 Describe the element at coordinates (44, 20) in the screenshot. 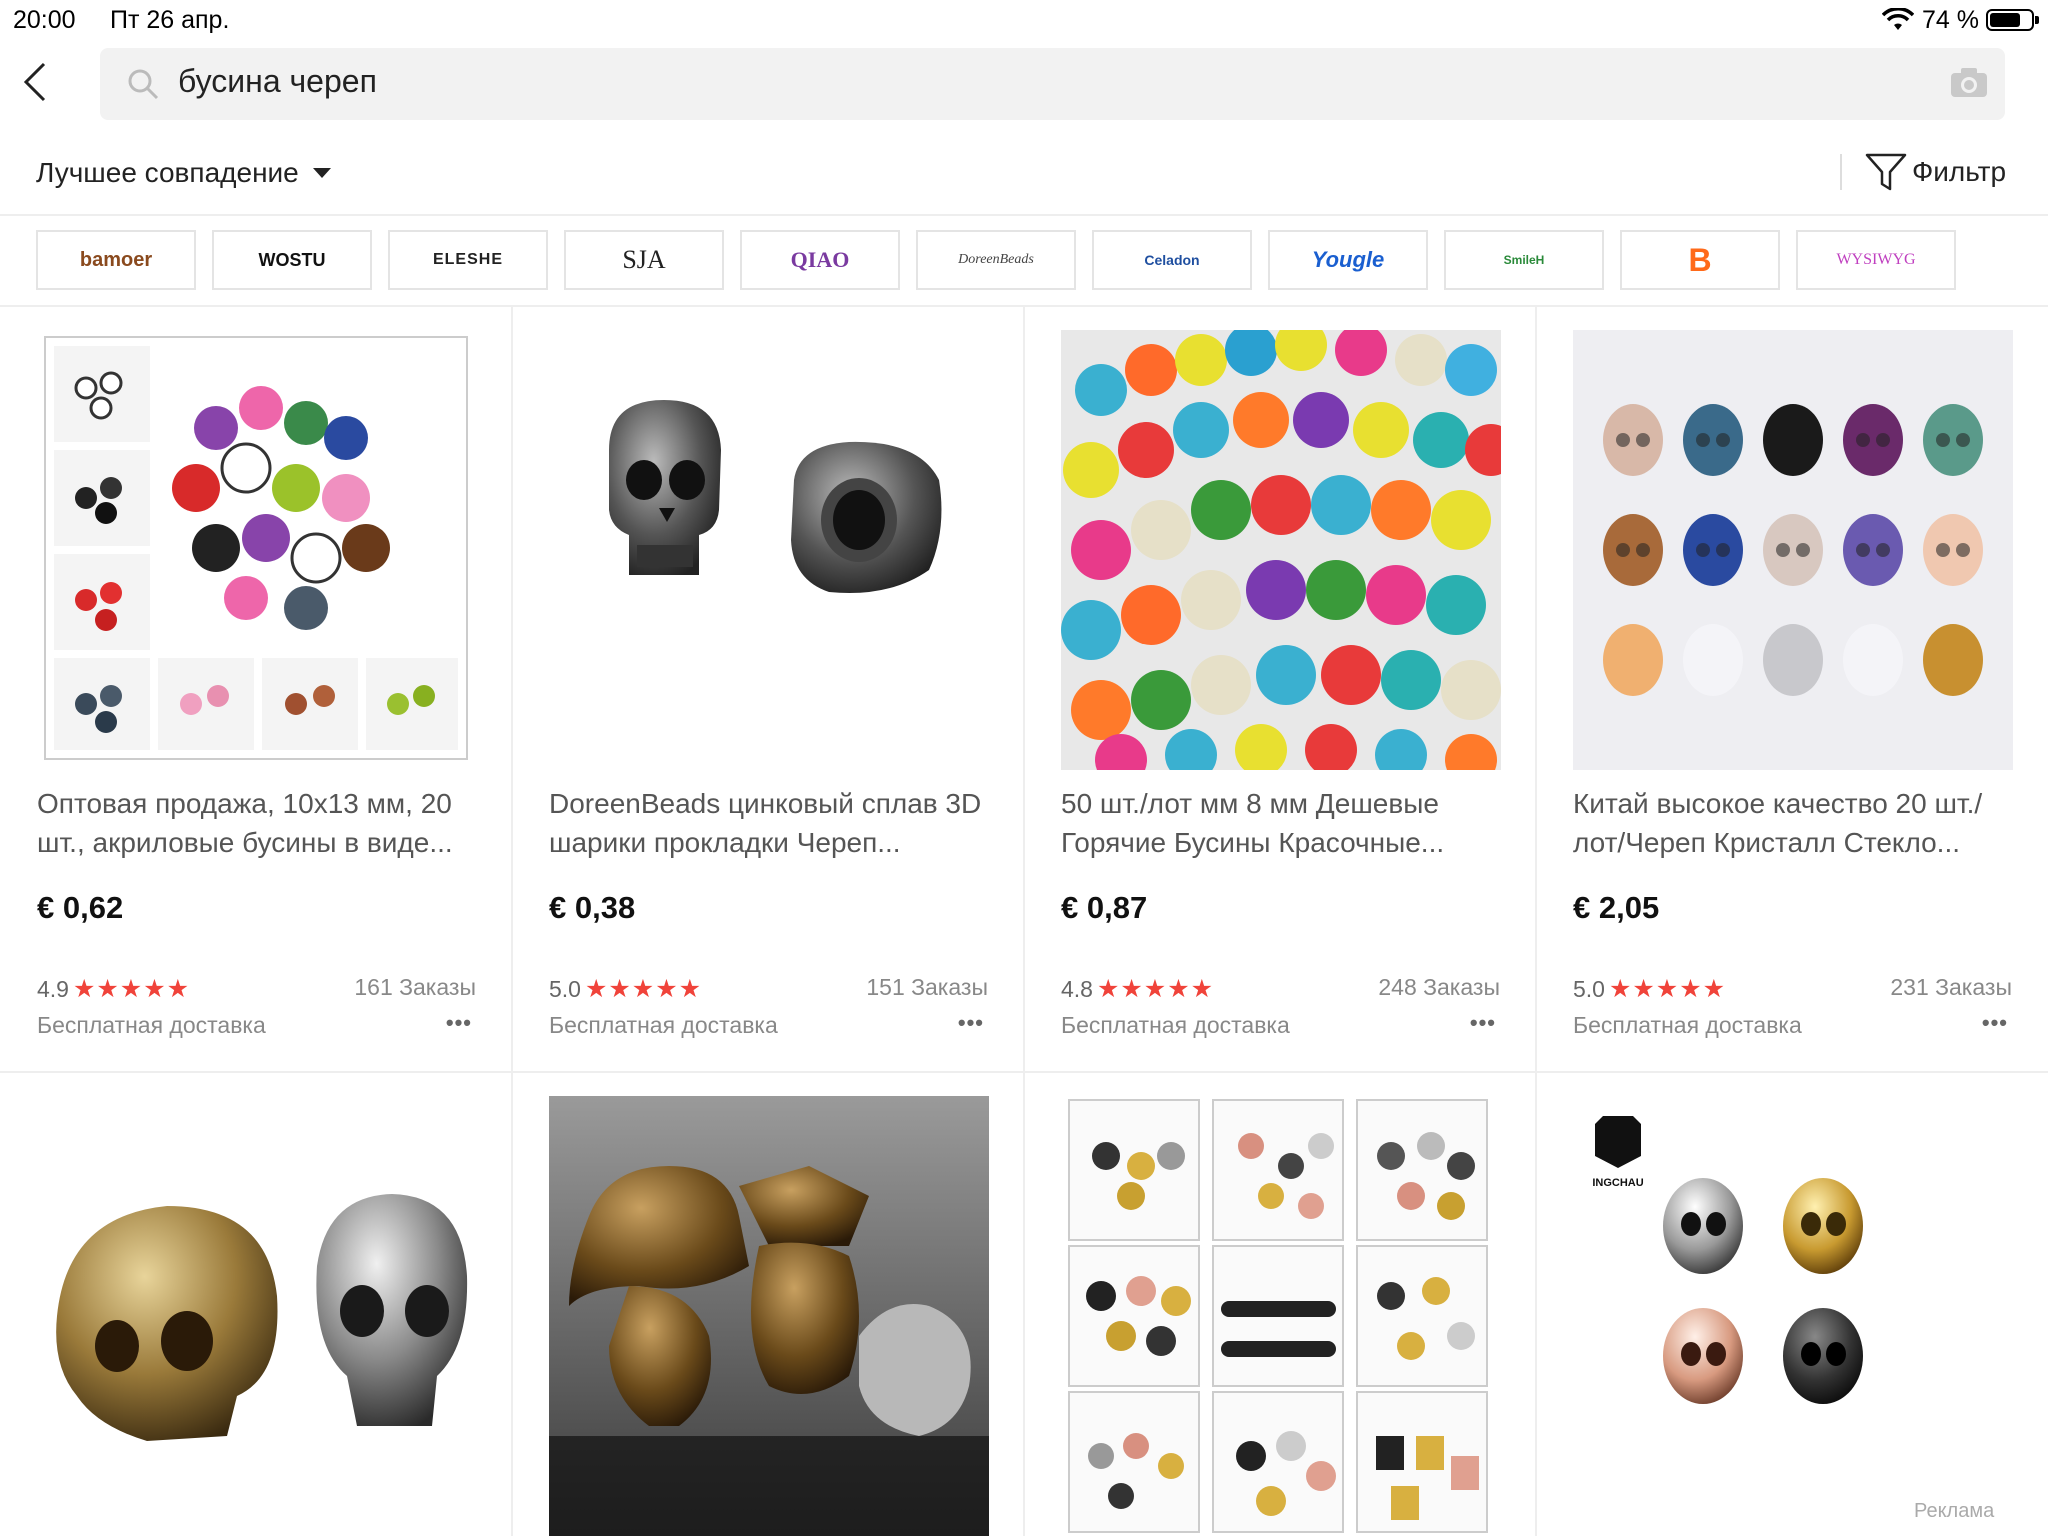

I see `status-time: 20:00` at that location.